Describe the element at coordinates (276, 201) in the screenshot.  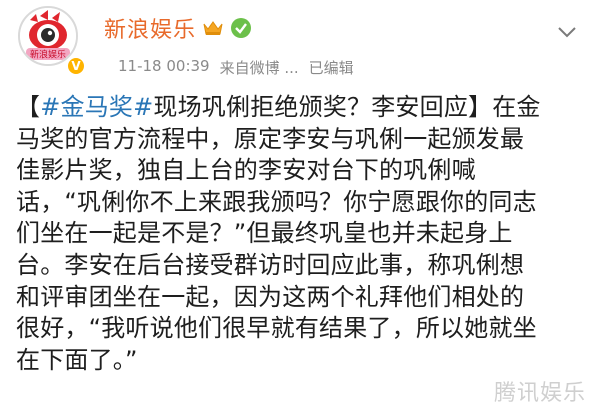
I see `post-line: 话，“巩俐你不上来跟我颁吗？你宁愿跟你的同志` at that location.